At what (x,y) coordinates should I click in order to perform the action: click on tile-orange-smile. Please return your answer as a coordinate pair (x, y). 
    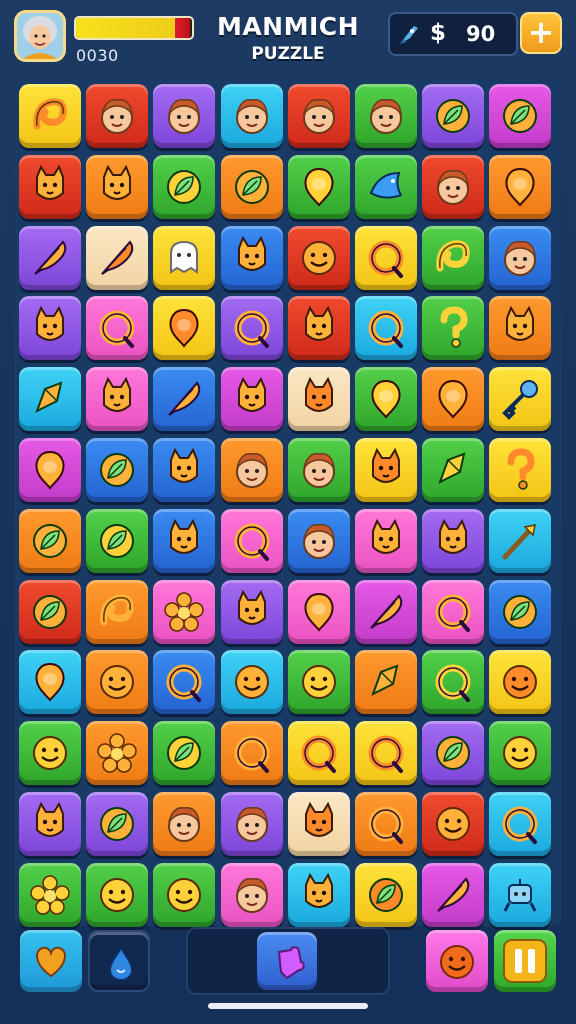
    Looking at the image, I should click on (117, 682).